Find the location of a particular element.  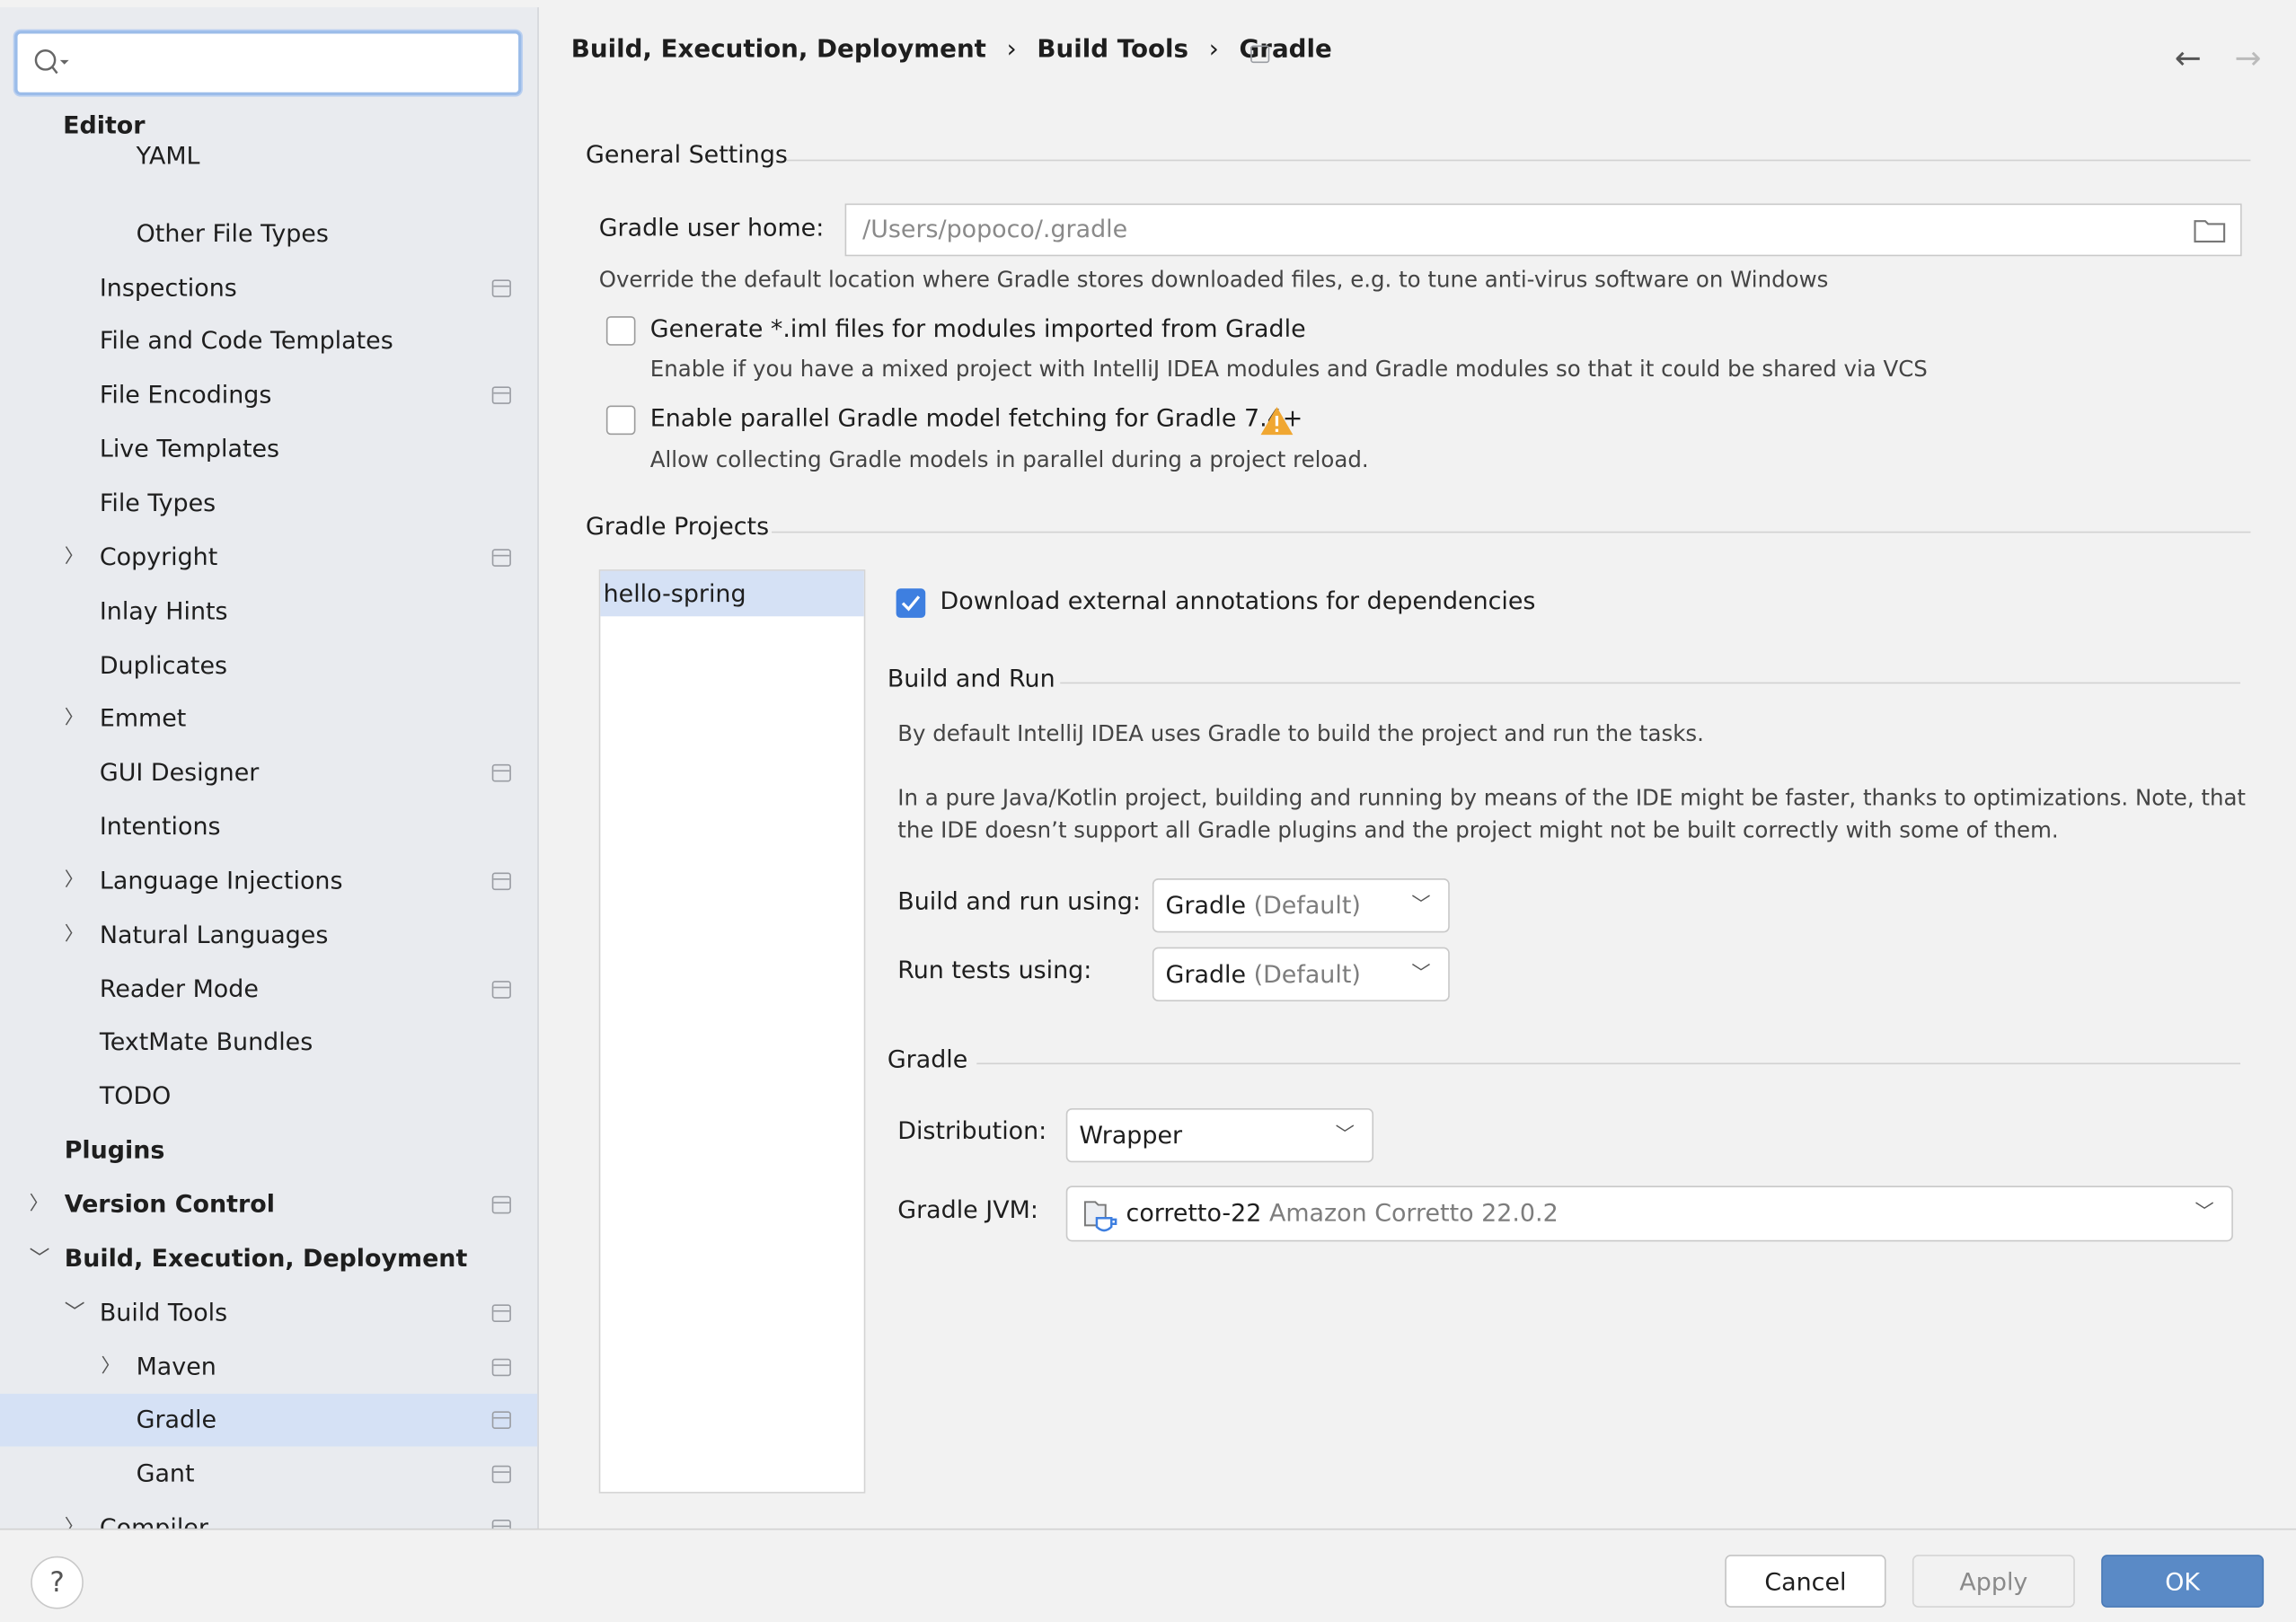

gradle-user-home-input: /Users/popoco/.gradle is located at coordinates (1543, 230).